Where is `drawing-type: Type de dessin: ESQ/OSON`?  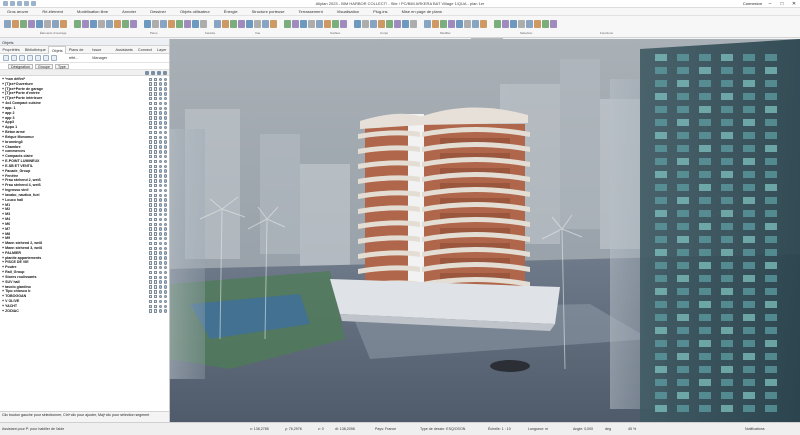 drawing-type: Type de dessin: ESQ/OSON is located at coordinates (442, 429).